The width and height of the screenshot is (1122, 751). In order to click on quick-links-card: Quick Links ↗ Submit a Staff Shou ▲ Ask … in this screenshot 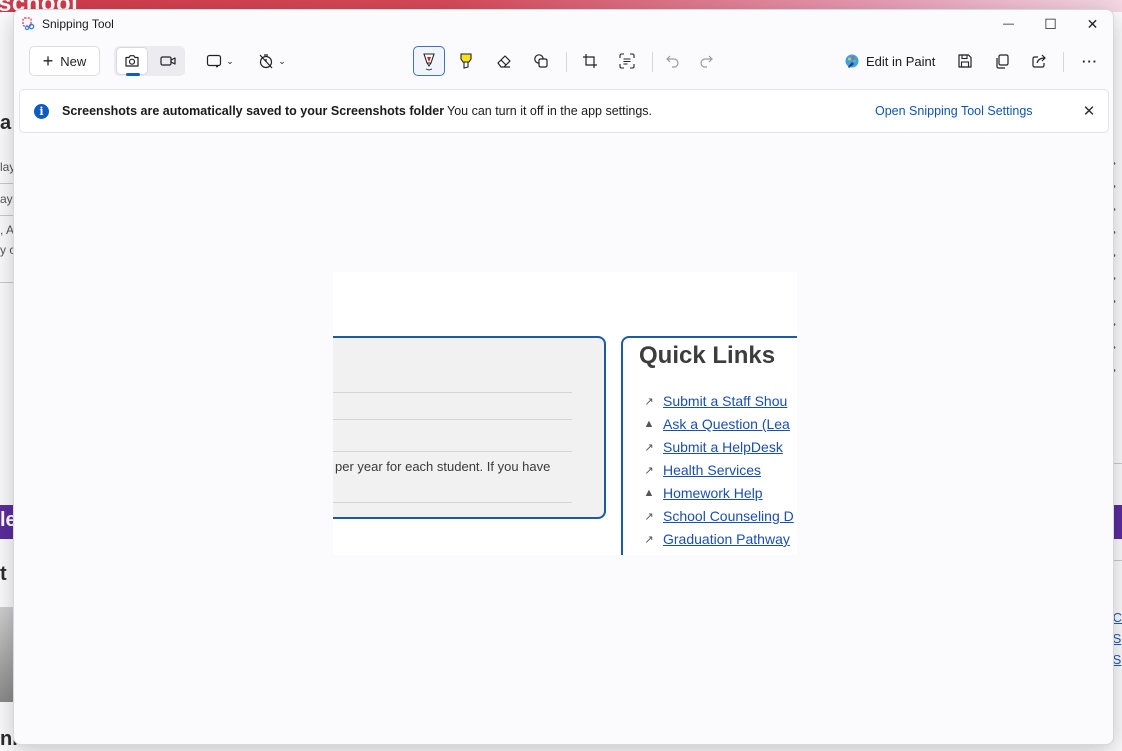, I will do `click(709, 445)`.